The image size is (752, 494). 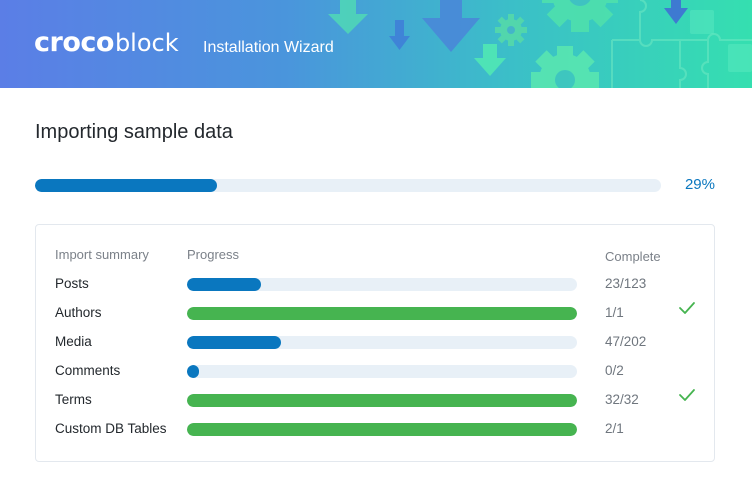 What do you see at coordinates (73, 341) in the screenshot?
I see `row-label: Media` at bounding box center [73, 341].